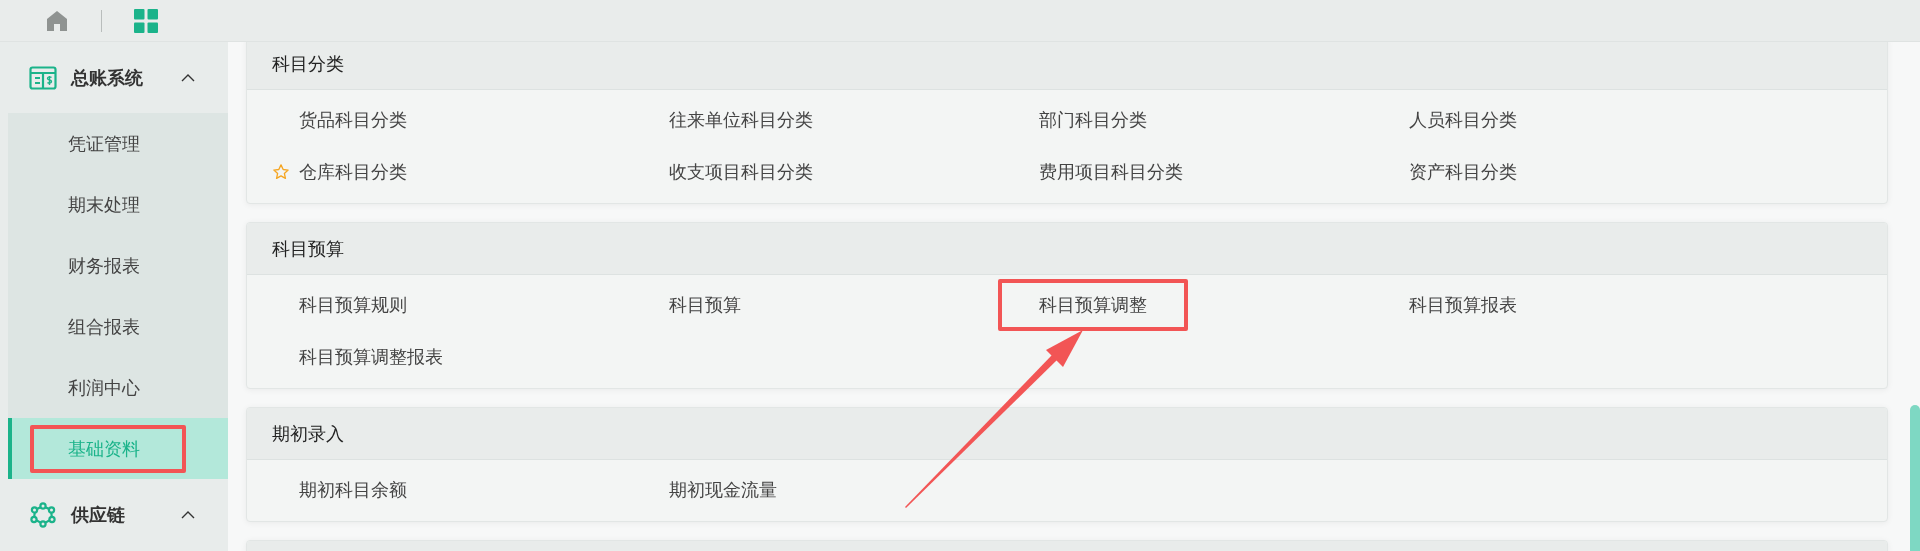 The height and width of the screenshot is (551, 1920). What do you see at coordinates (308, 63) in the screenshot?
I see `section-title: 科目分类` at bounding box center [308, 63].